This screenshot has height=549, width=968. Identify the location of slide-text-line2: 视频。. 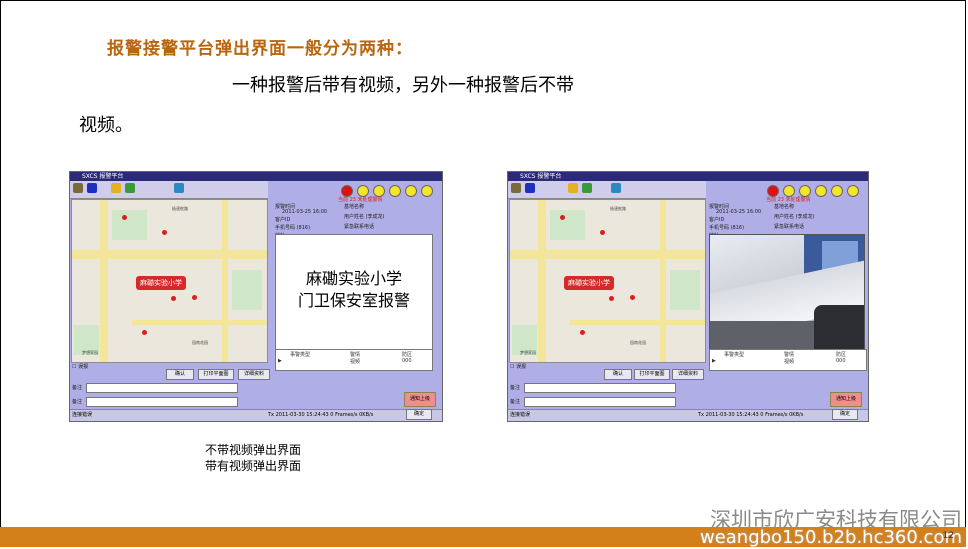
(106, 125).